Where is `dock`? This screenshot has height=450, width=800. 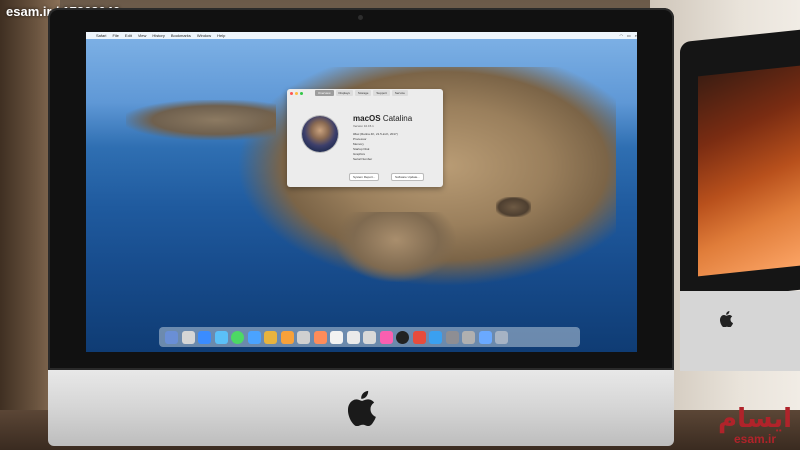
dock is located at coordinates (369, 337).